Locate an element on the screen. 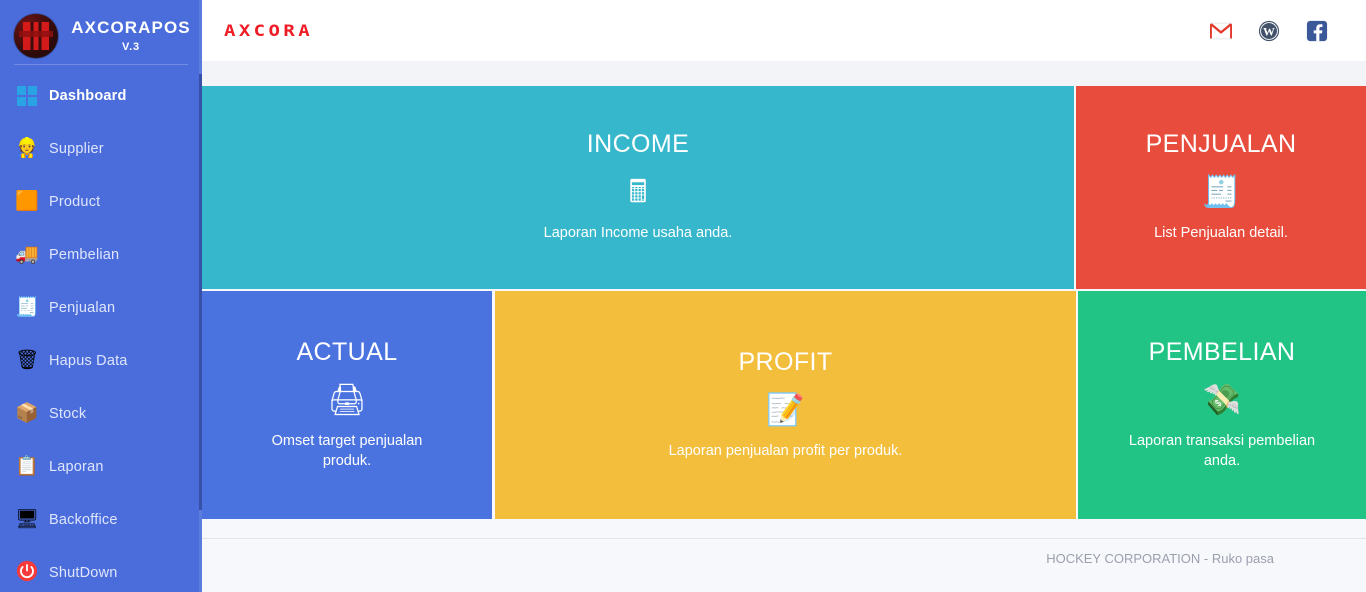 This screenshot has height=592, width=1366. tile-title: INCOME is located at coordinates (638, 144).